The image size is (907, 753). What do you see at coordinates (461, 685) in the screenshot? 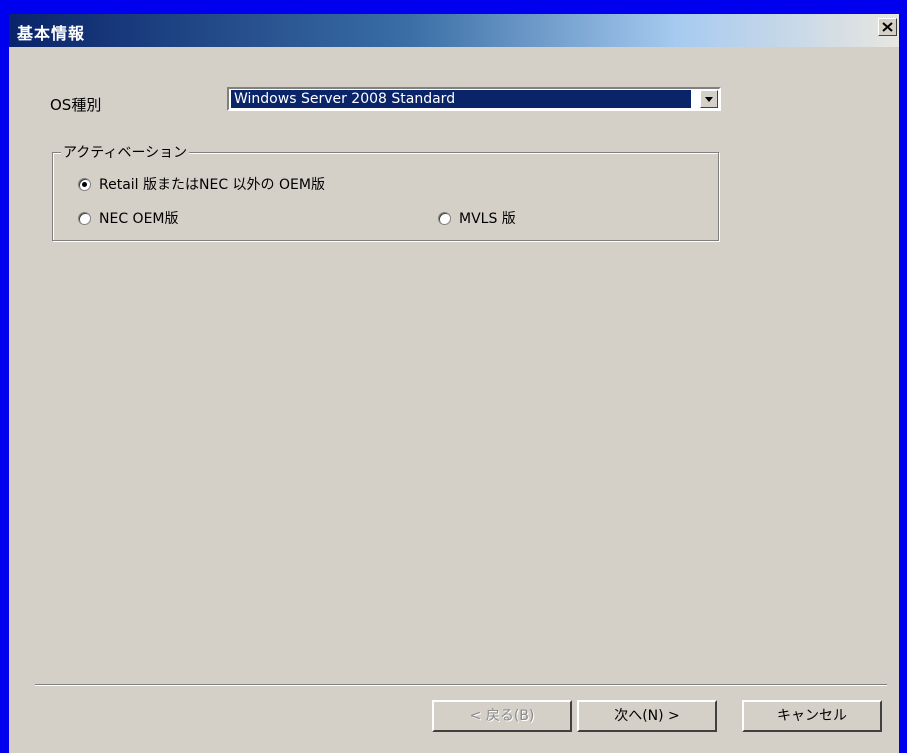
I see `footer-separator` at bounding box center [461, 685].